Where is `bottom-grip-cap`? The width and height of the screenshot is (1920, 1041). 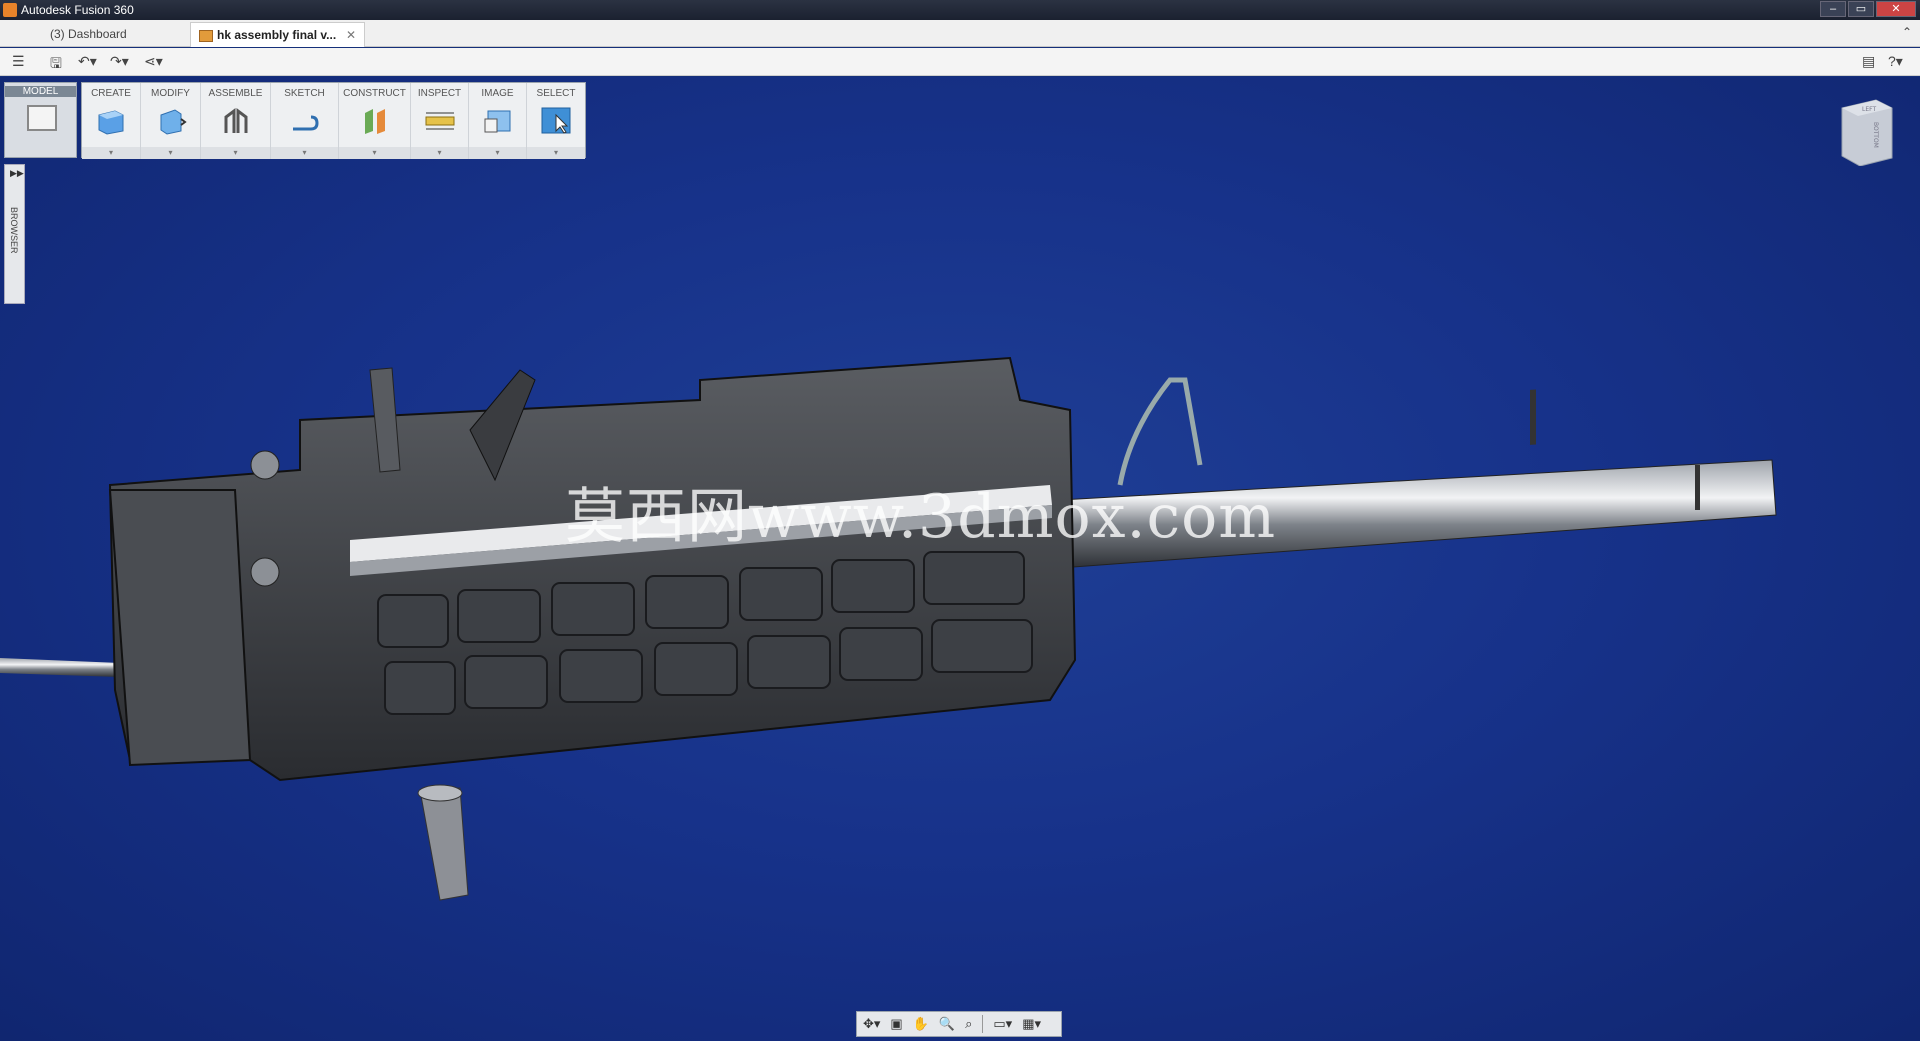 bottom-grip-cap is located at coordinates (440, 793).